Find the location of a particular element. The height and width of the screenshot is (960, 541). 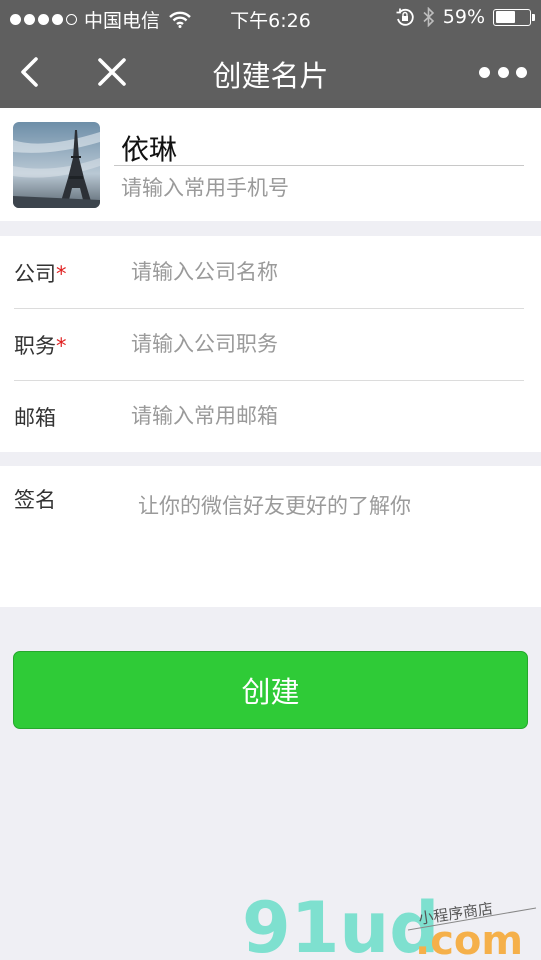

battery-percentage: 59% is located at coordinates (463, 17).